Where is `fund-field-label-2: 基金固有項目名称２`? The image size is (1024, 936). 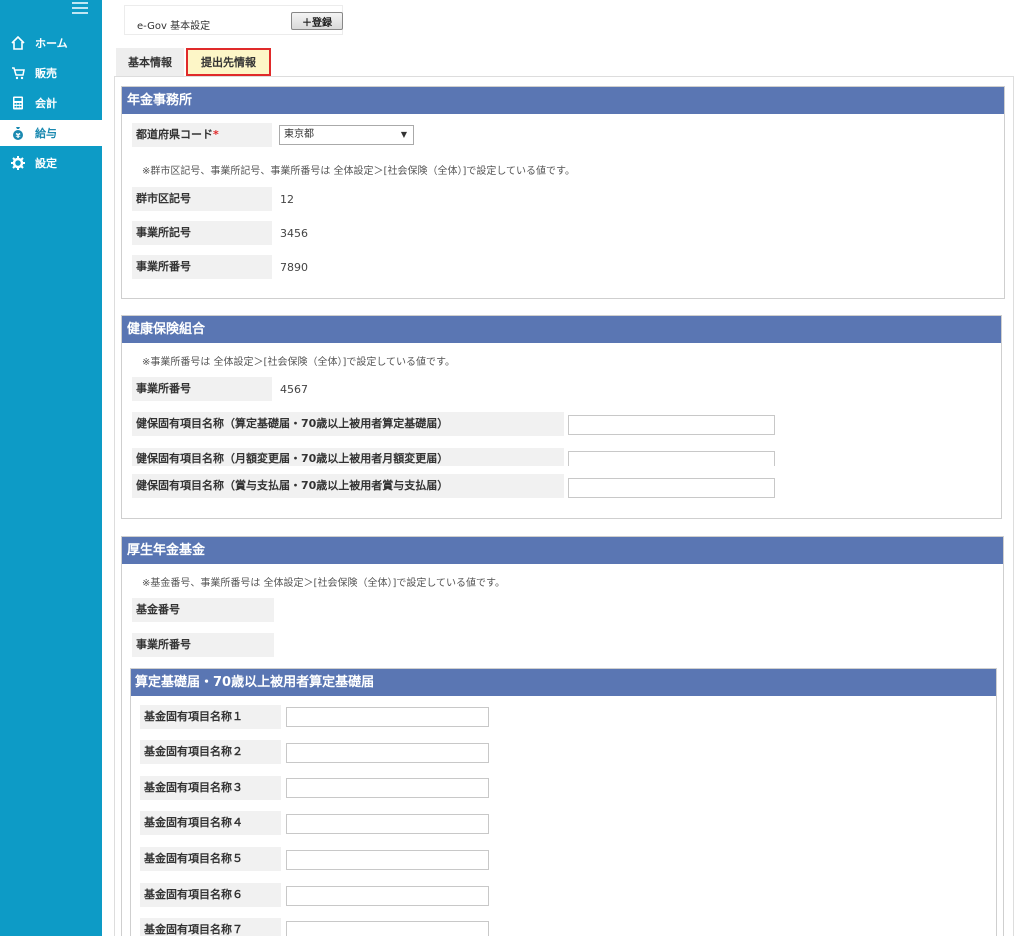
fund-field-label-2: 基金固有項目名称２ is located at coordinates (210, 752).